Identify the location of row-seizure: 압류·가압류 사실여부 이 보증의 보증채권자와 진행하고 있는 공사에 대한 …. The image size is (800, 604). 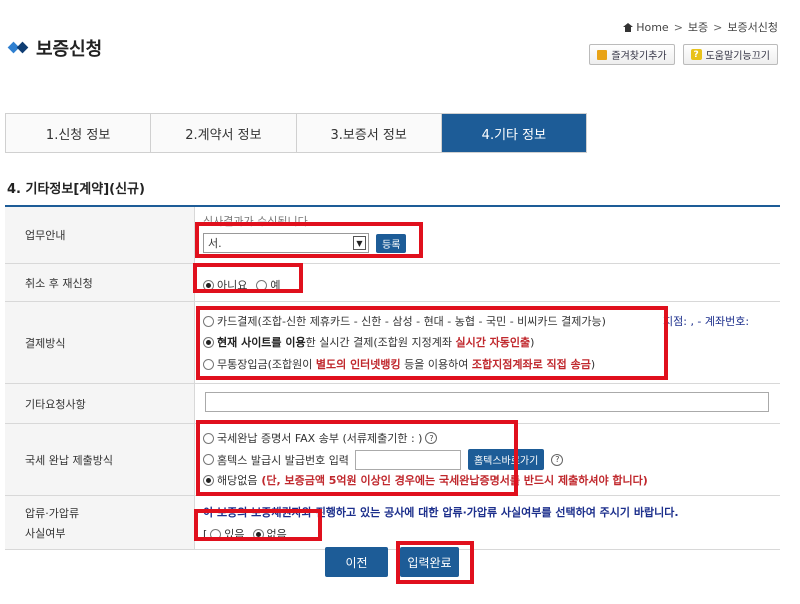
(392, 523).